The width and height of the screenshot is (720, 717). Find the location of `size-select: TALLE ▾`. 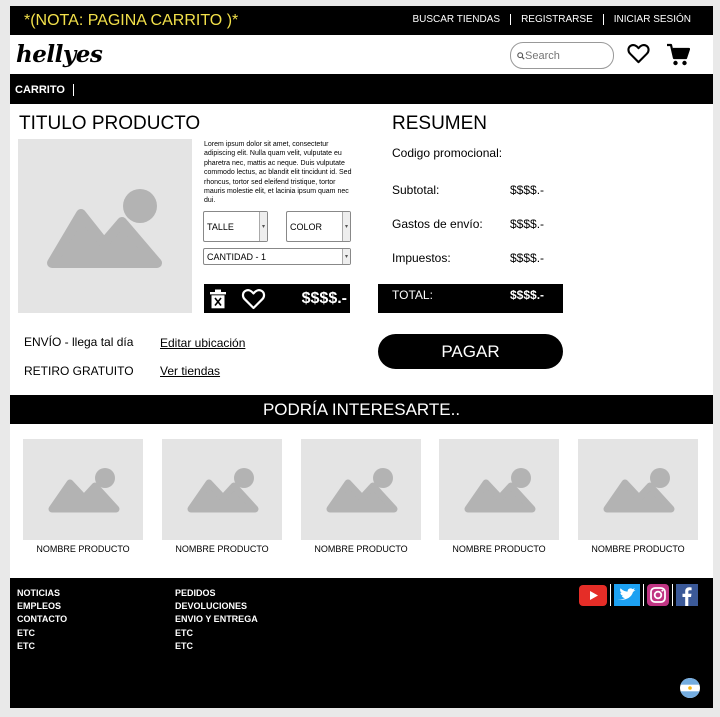

size-select: TALLE ▾ is located at coordinates (235, 226).